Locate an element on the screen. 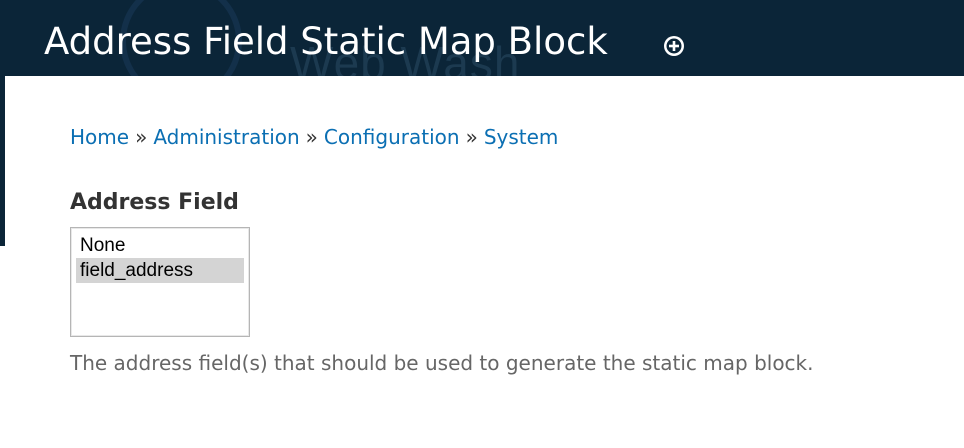  breadcrumb-configuration: Configuration is located at coordinates (392, 137).